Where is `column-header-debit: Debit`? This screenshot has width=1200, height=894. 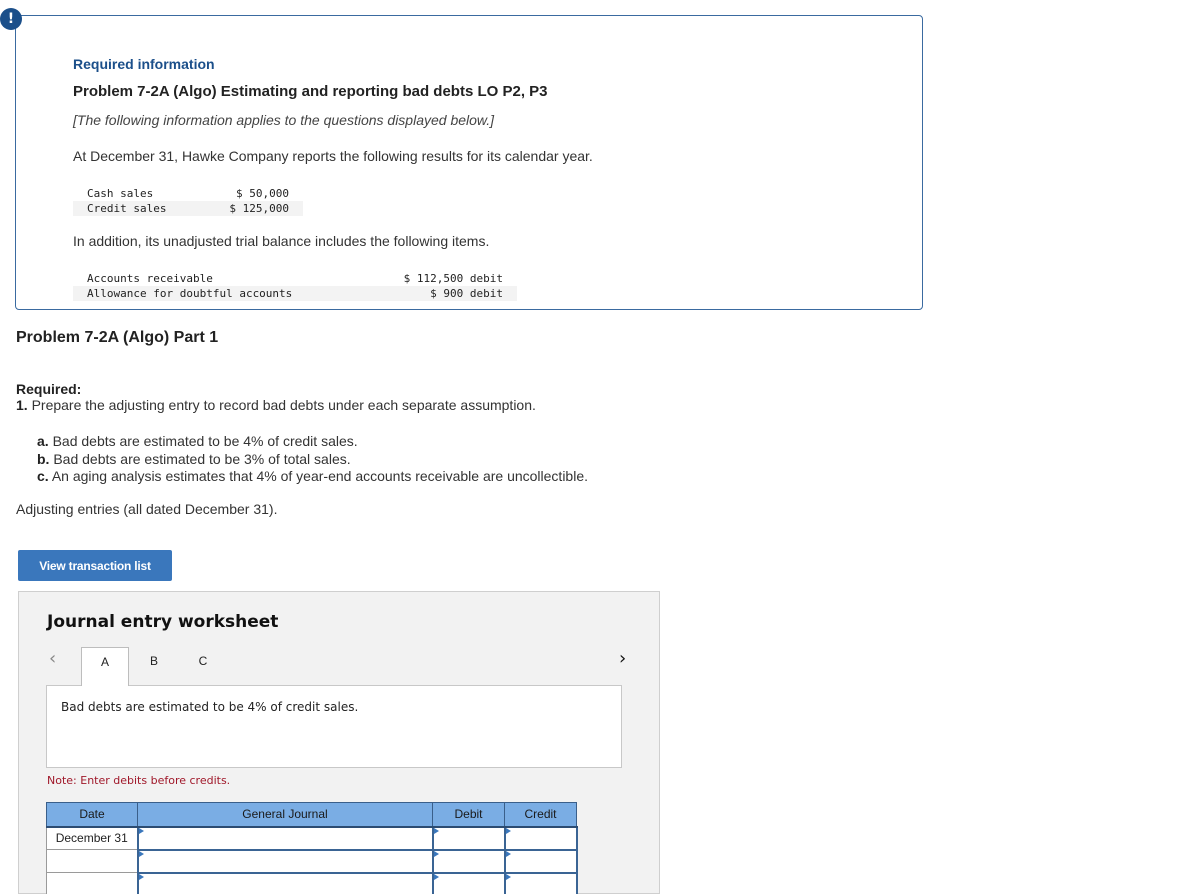 column-header-debit: Debit is located at coordinates (468, 815).